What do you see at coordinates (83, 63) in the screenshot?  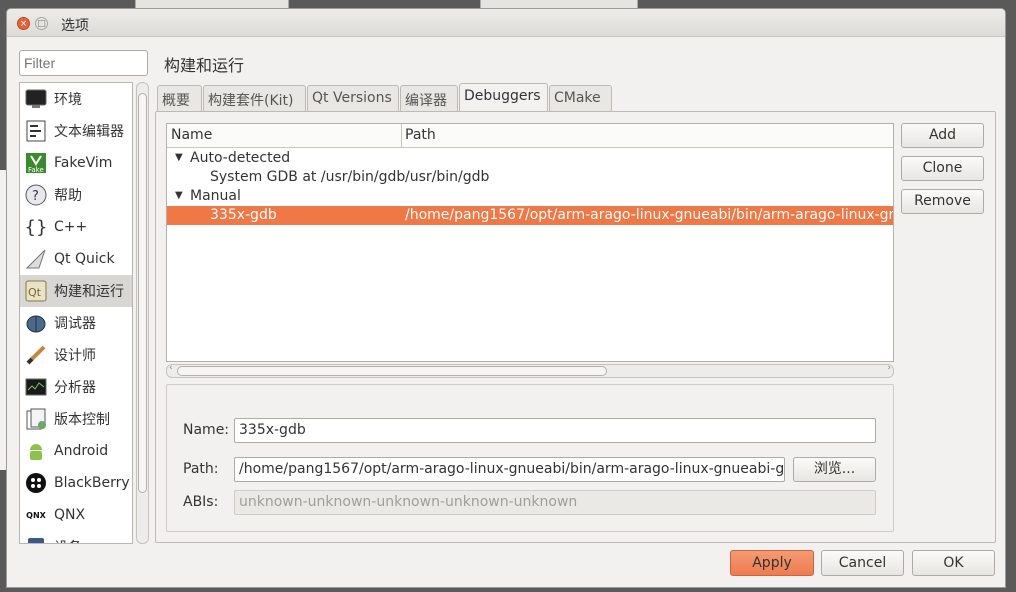 I see `filter-input` at bounding box center [83, 63].